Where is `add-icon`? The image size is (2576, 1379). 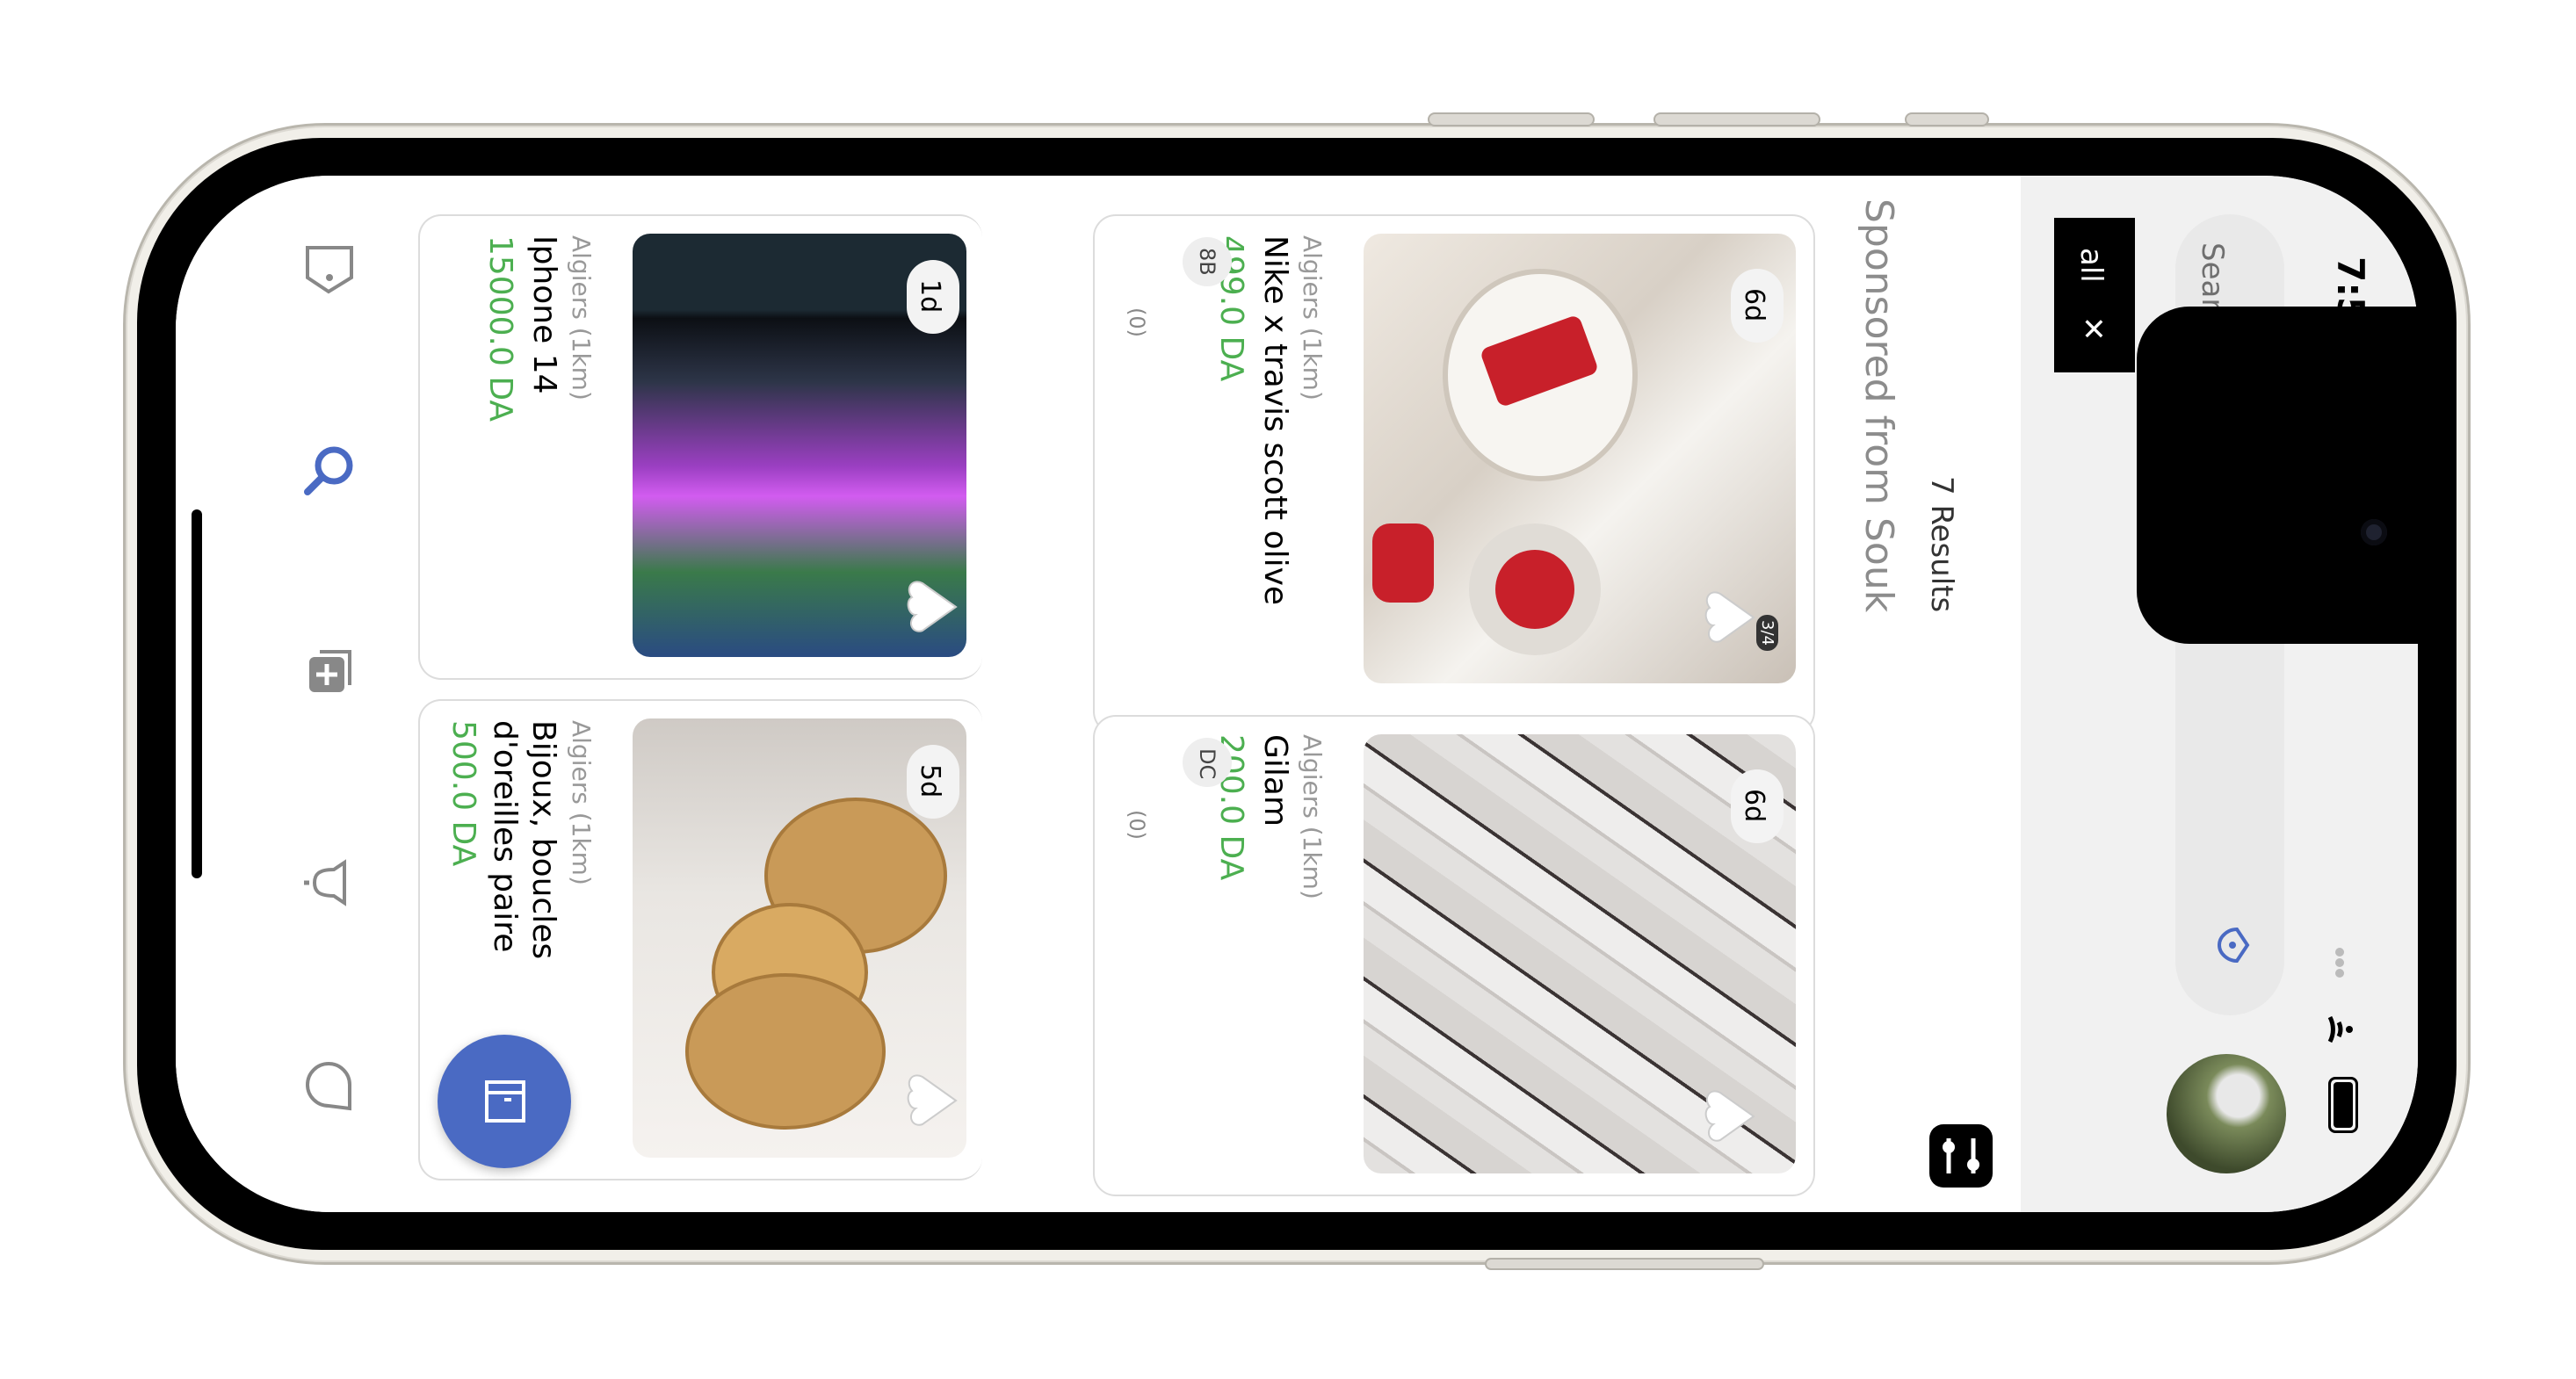
add-icon is located at coordinates (330, 671).